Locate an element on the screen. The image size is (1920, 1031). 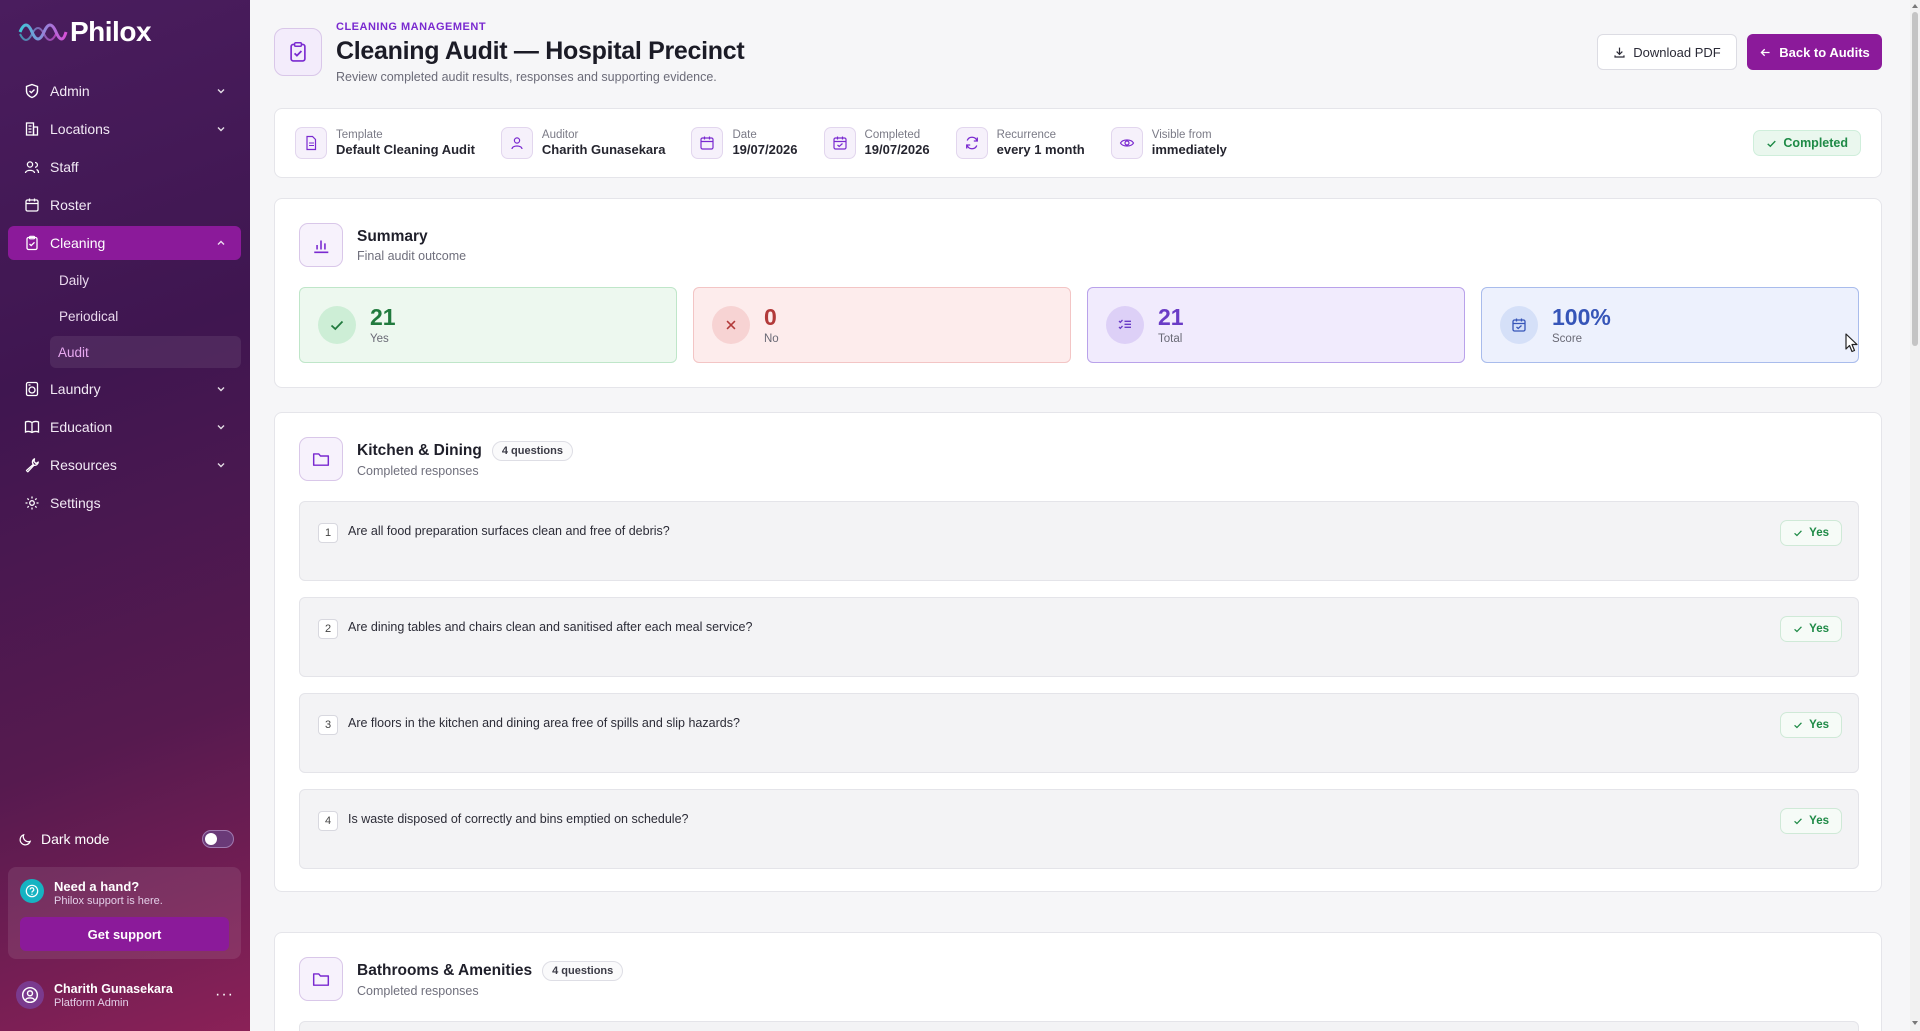
wrench-icon is located at coordinates (32, 465).